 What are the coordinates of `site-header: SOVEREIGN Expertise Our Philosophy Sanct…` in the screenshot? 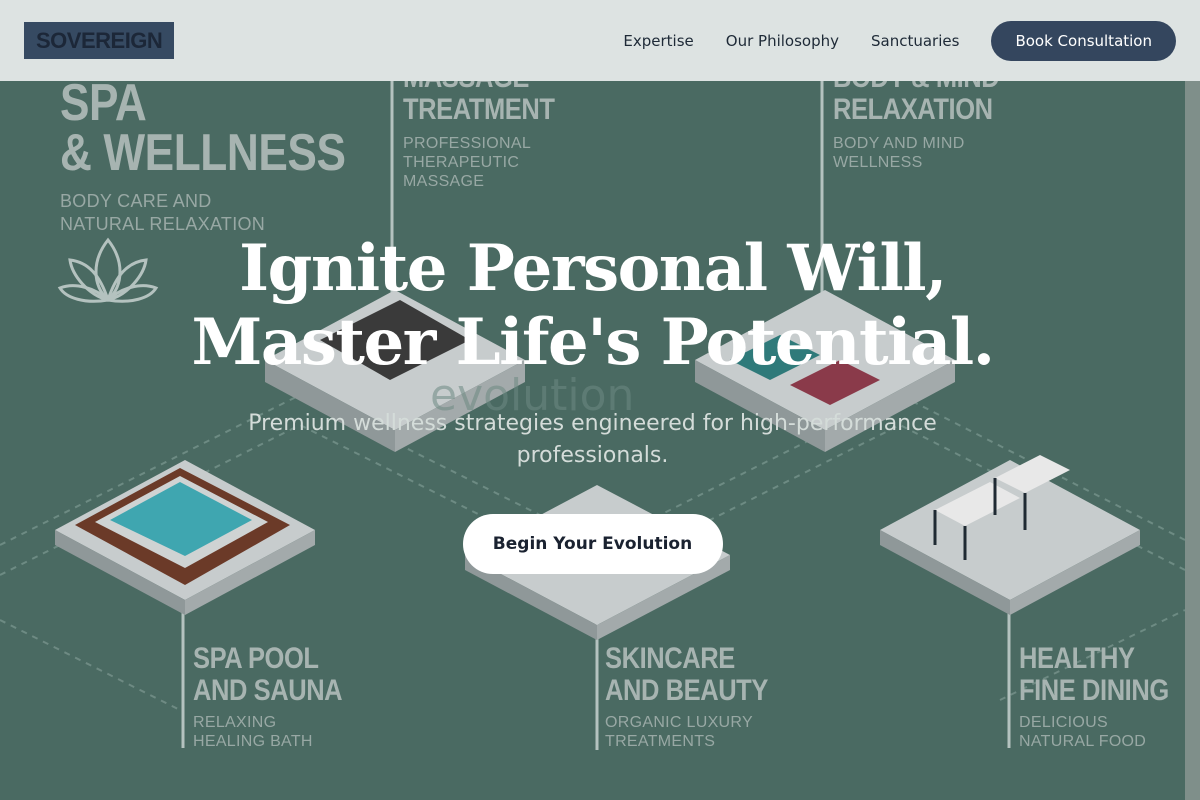 It's located at (600, 40).